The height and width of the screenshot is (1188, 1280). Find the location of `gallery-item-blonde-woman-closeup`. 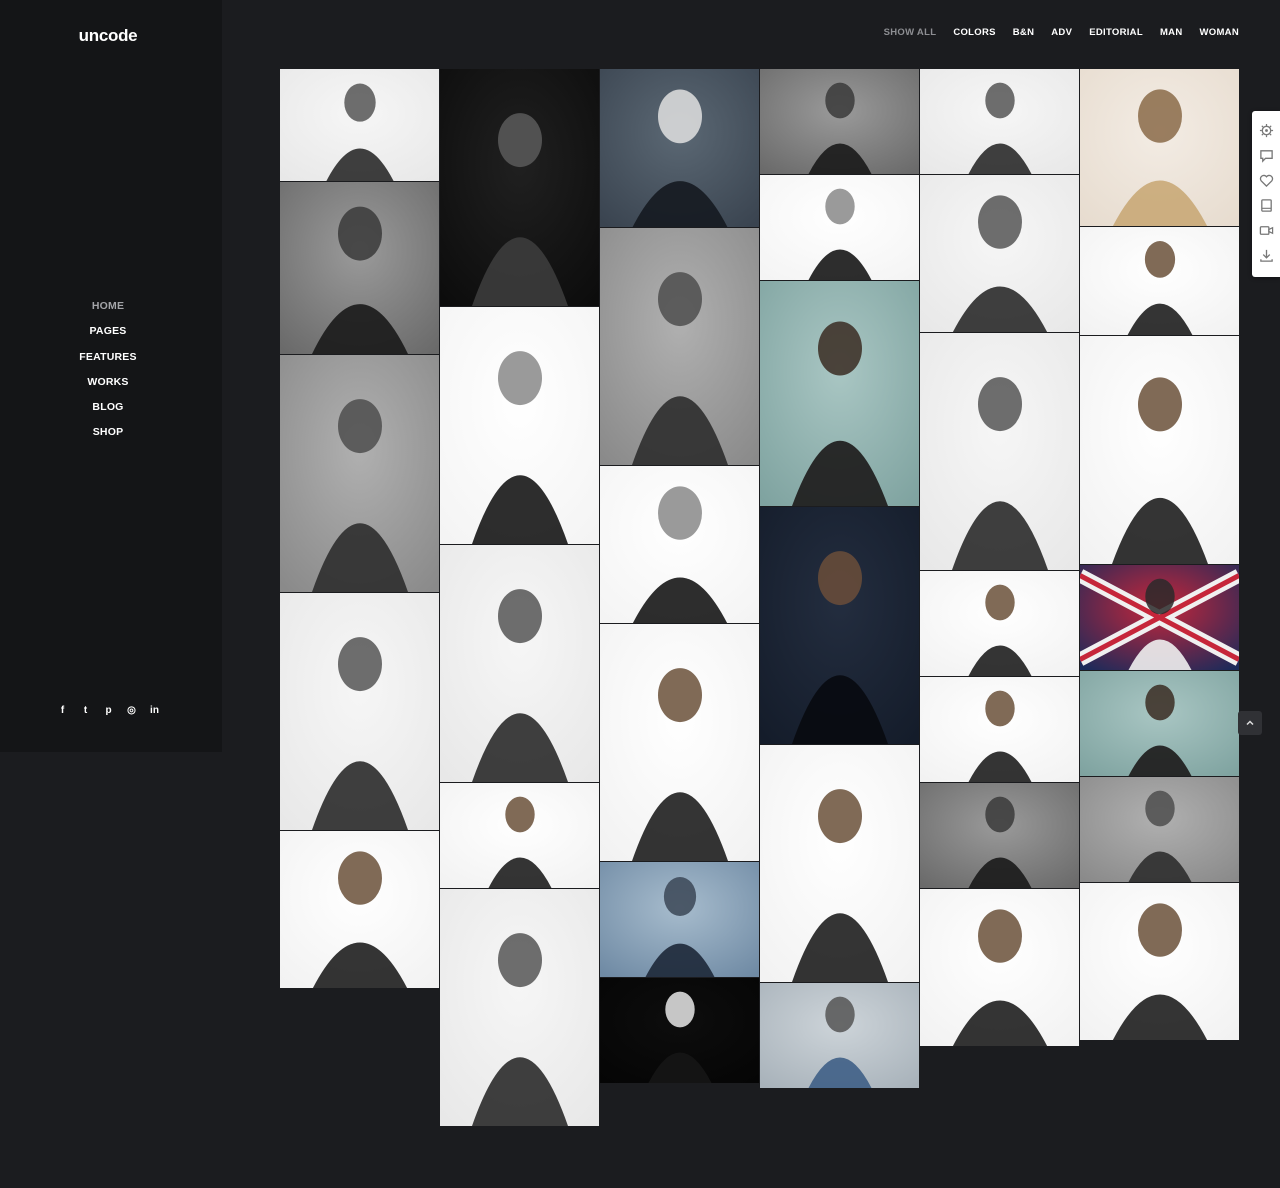

gallery-item-blonde-woman-closeup is located at coordinates (1159, 147).